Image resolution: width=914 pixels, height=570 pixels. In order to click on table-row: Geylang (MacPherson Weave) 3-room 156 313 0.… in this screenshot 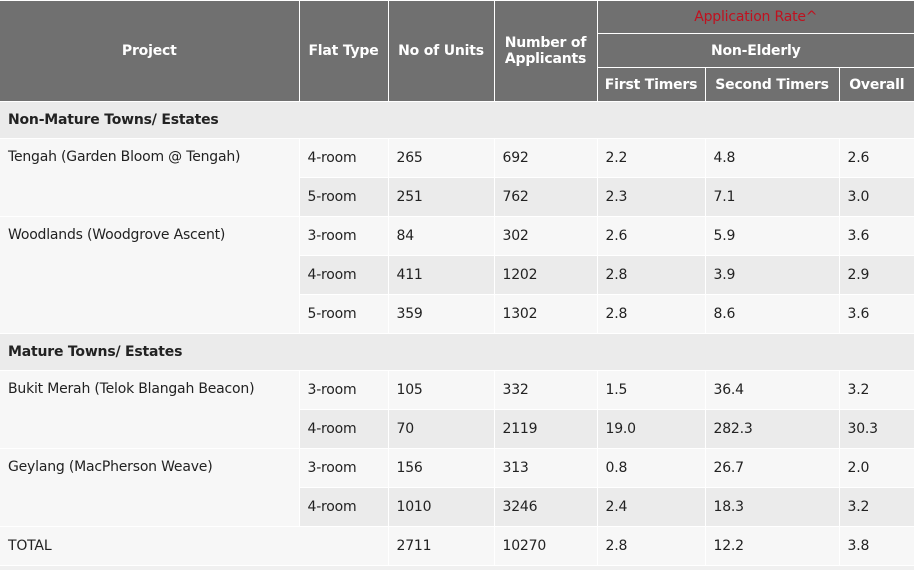, I will do `click(457, 487)`.